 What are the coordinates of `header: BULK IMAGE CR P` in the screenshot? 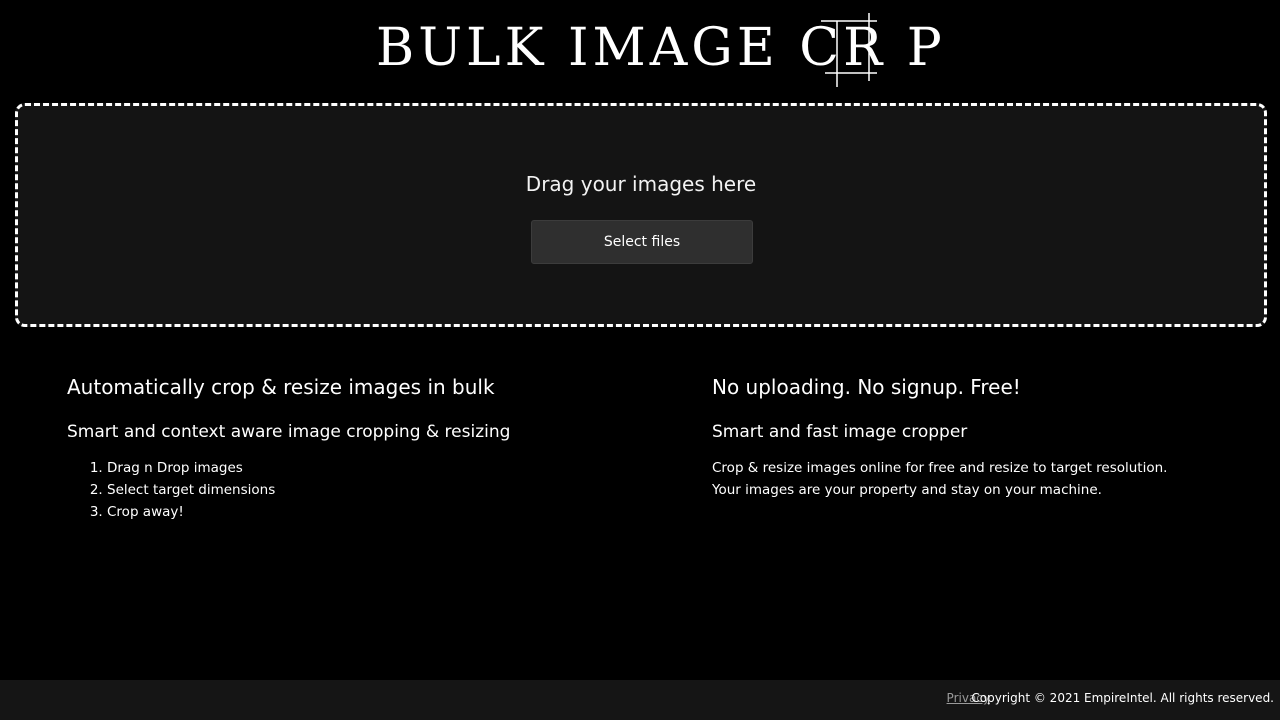 It's located at (640, 50).